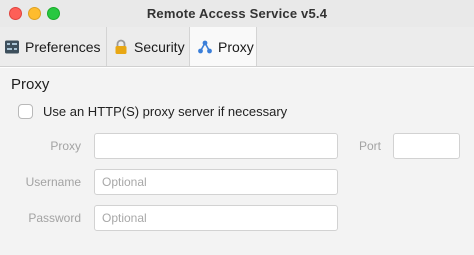 This screenshot has width=474, height=255. Describe the element at coordinates (216, 218) in the screenshot. I see `password-input` at that location.